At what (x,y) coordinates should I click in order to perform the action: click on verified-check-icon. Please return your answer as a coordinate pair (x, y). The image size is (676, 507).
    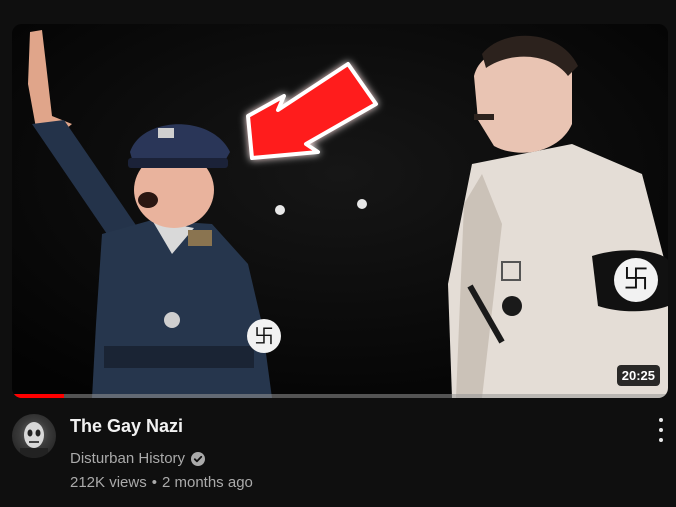
    Looking at the image, I should click on (198, 458).